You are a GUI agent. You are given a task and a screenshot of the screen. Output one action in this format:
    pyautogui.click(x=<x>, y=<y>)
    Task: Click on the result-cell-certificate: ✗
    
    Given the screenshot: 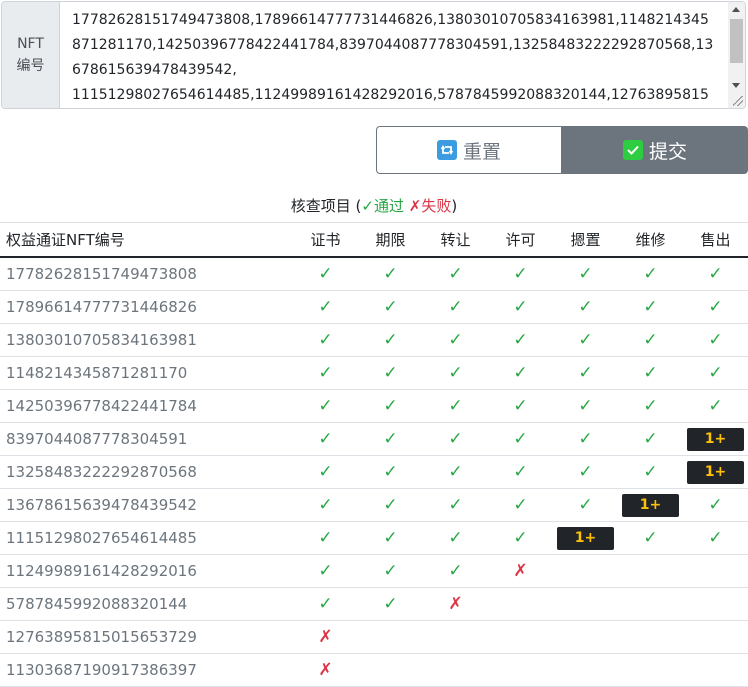 What is the action you would take?
    pyautogui.click(x=325, y=637)
    